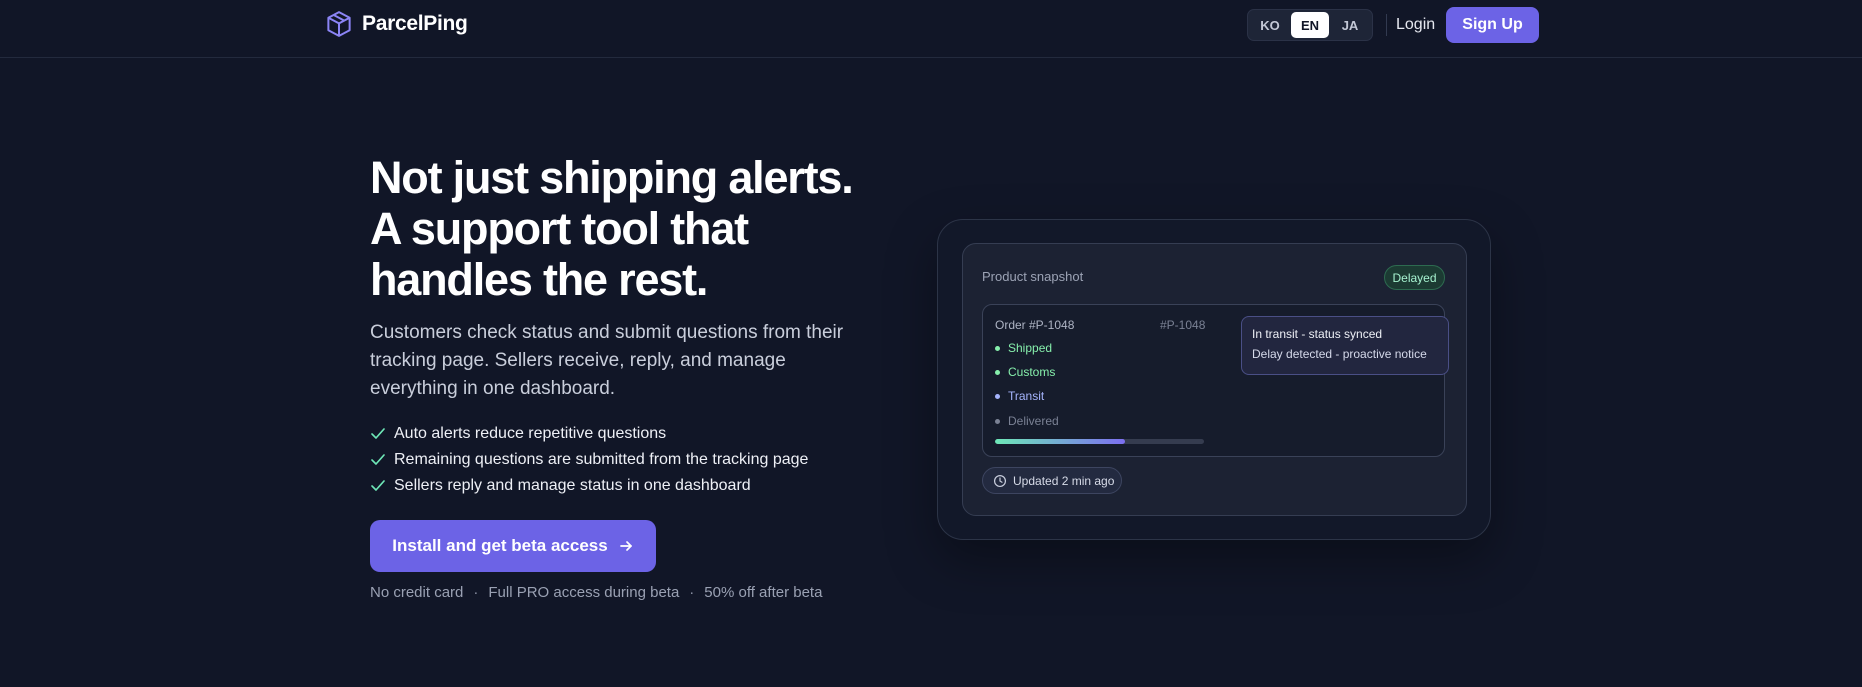  I want to click on tracking-step: Customs, so click(1025, 372).